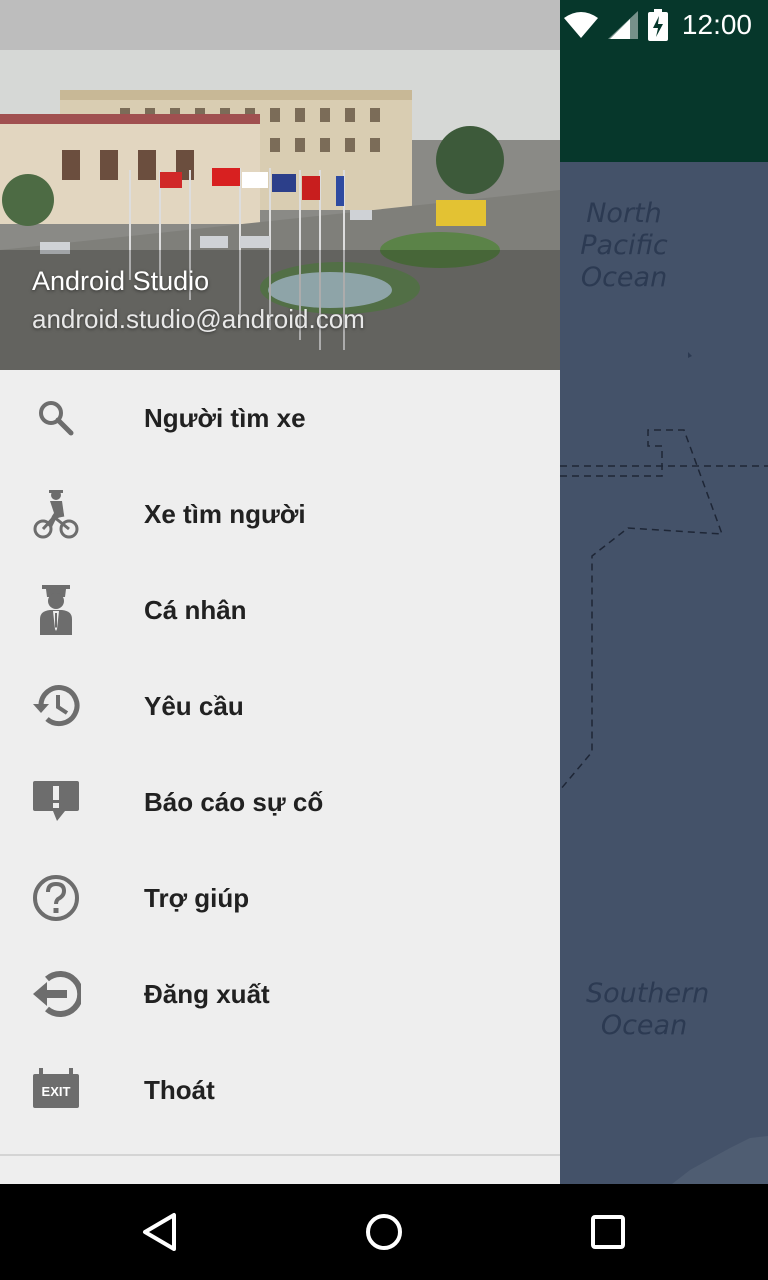 This screenshot has width=768, height=1280. Describe the element at coordinates (56, 418) in the screenshot. I see `search-icon` at that location.